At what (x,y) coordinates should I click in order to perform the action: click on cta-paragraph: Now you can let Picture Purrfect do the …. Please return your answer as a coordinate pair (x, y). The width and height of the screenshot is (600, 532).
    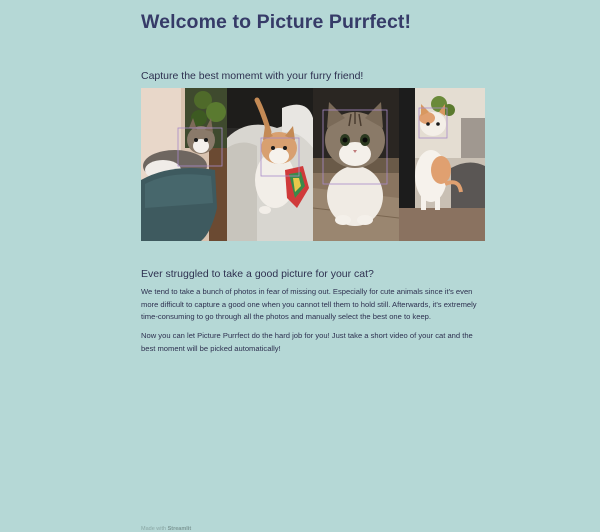
    Looking at the image, I should click on (307, 342).